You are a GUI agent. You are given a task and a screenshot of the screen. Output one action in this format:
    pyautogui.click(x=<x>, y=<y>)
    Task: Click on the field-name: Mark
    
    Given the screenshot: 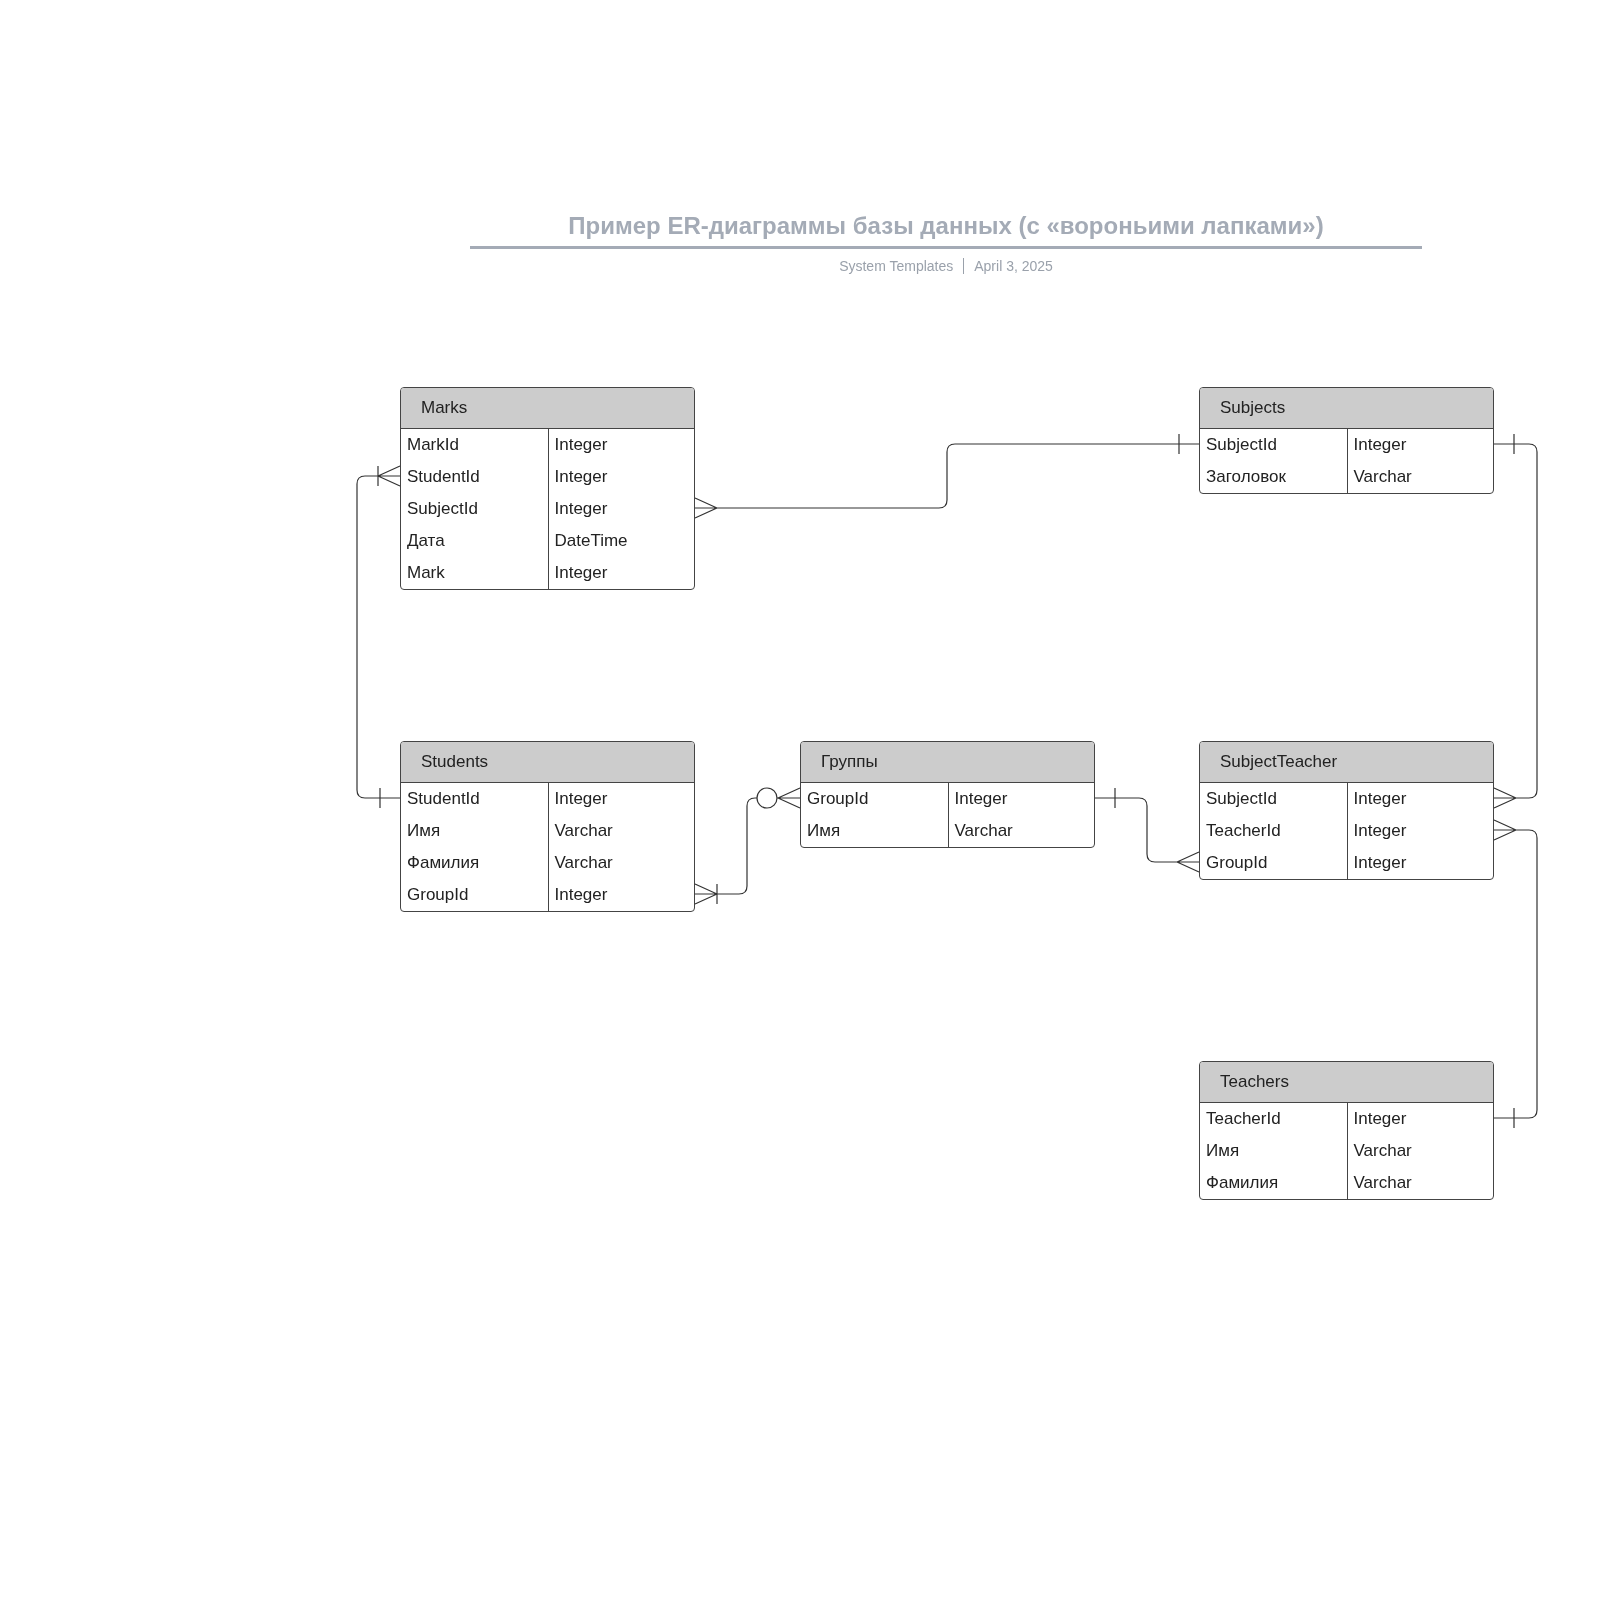 What is the action you would take?
    pyautogui.click(x=426, y=573)
    